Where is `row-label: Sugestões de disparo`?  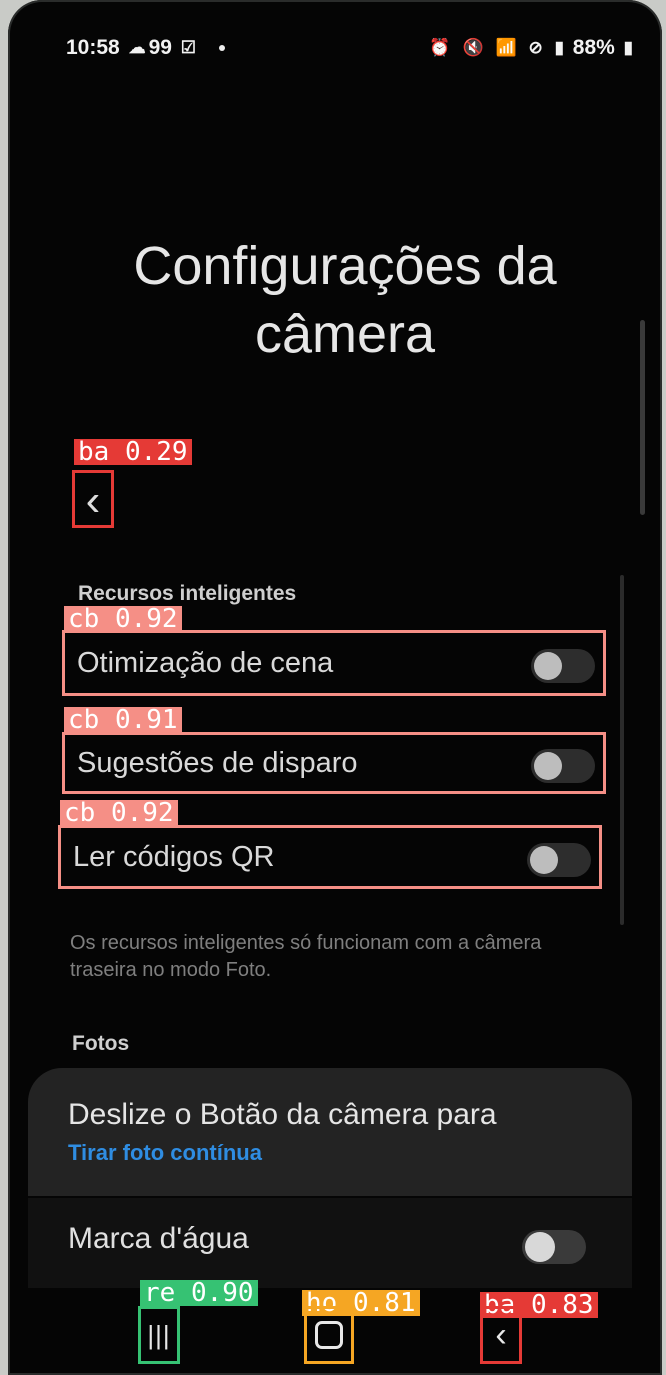 row-label: Sugestões de disparo is located at coordinates (217, 763).